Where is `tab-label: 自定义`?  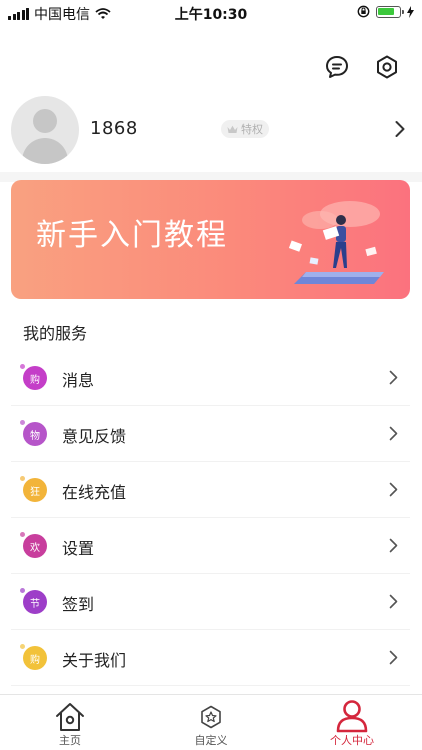
tab-label: 自定义 is located at coordinates (211, 740).